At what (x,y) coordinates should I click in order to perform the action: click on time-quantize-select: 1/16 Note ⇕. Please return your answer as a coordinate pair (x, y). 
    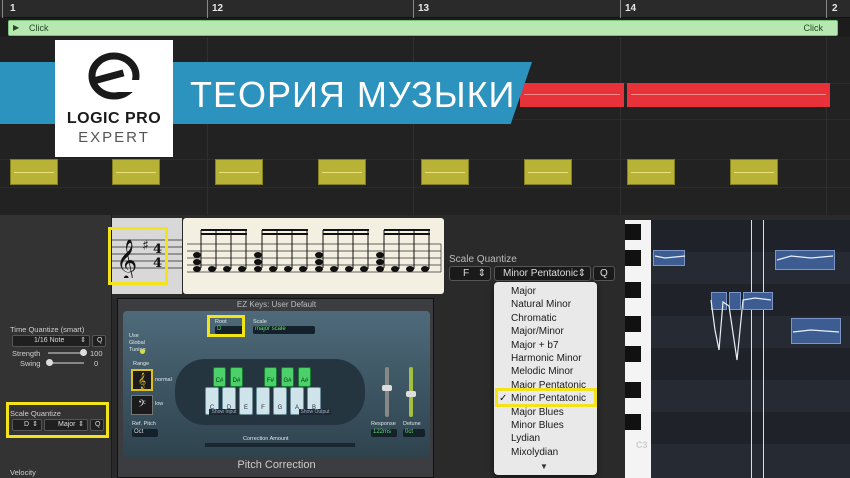
    Looking at the image, I should click on (51, 341).